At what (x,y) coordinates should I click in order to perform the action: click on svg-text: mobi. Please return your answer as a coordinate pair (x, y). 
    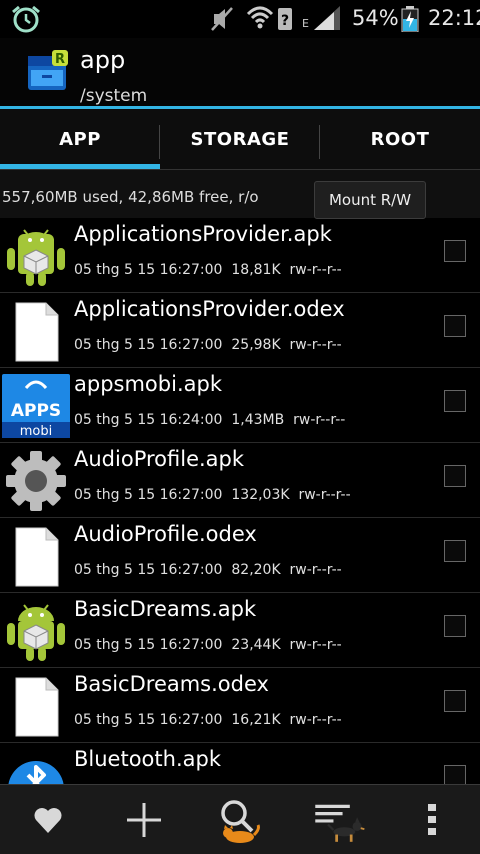
    Looking at the image, I should click on (36, 431).